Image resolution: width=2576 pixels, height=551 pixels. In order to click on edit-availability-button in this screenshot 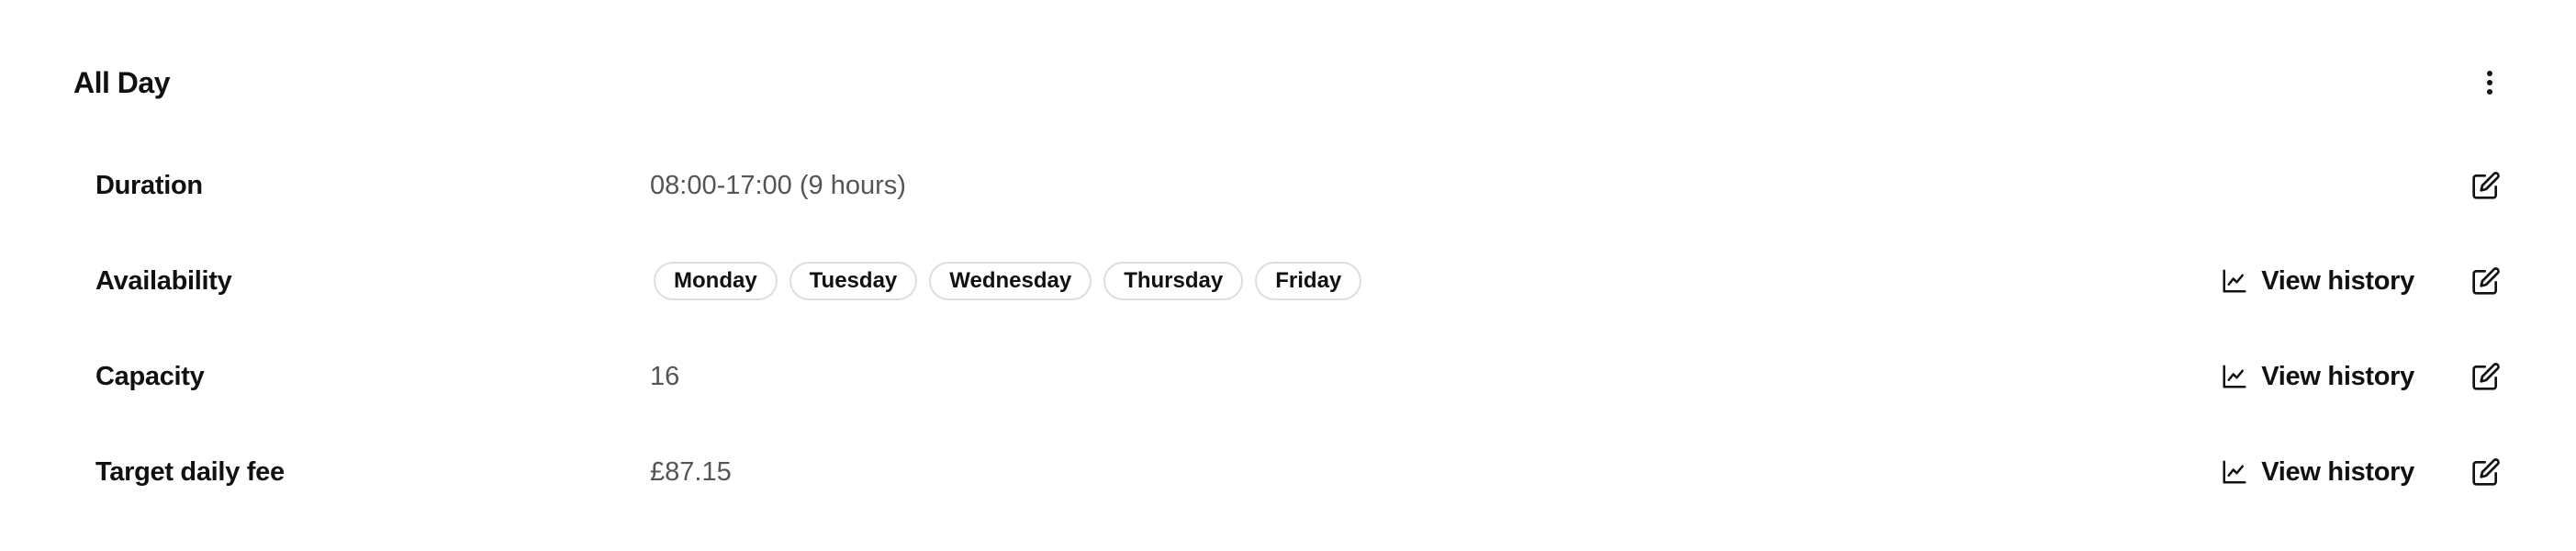, I will do `click(2486, 281)`.